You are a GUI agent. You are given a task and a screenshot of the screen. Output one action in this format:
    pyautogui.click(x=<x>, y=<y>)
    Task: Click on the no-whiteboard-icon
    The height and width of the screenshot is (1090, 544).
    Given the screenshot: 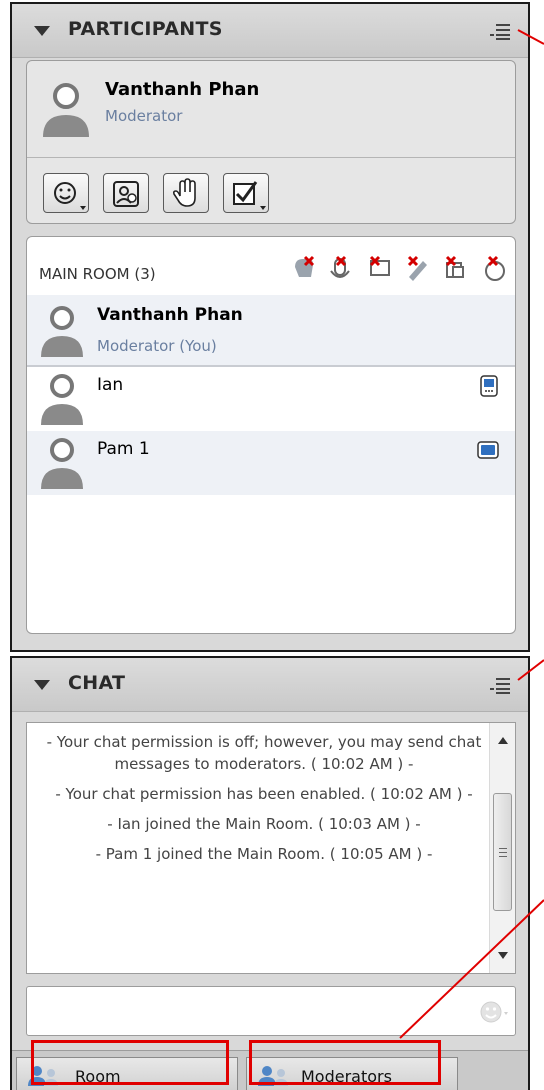 What is the action you would take?
    pyautogui.click(x=417, y=268)
    